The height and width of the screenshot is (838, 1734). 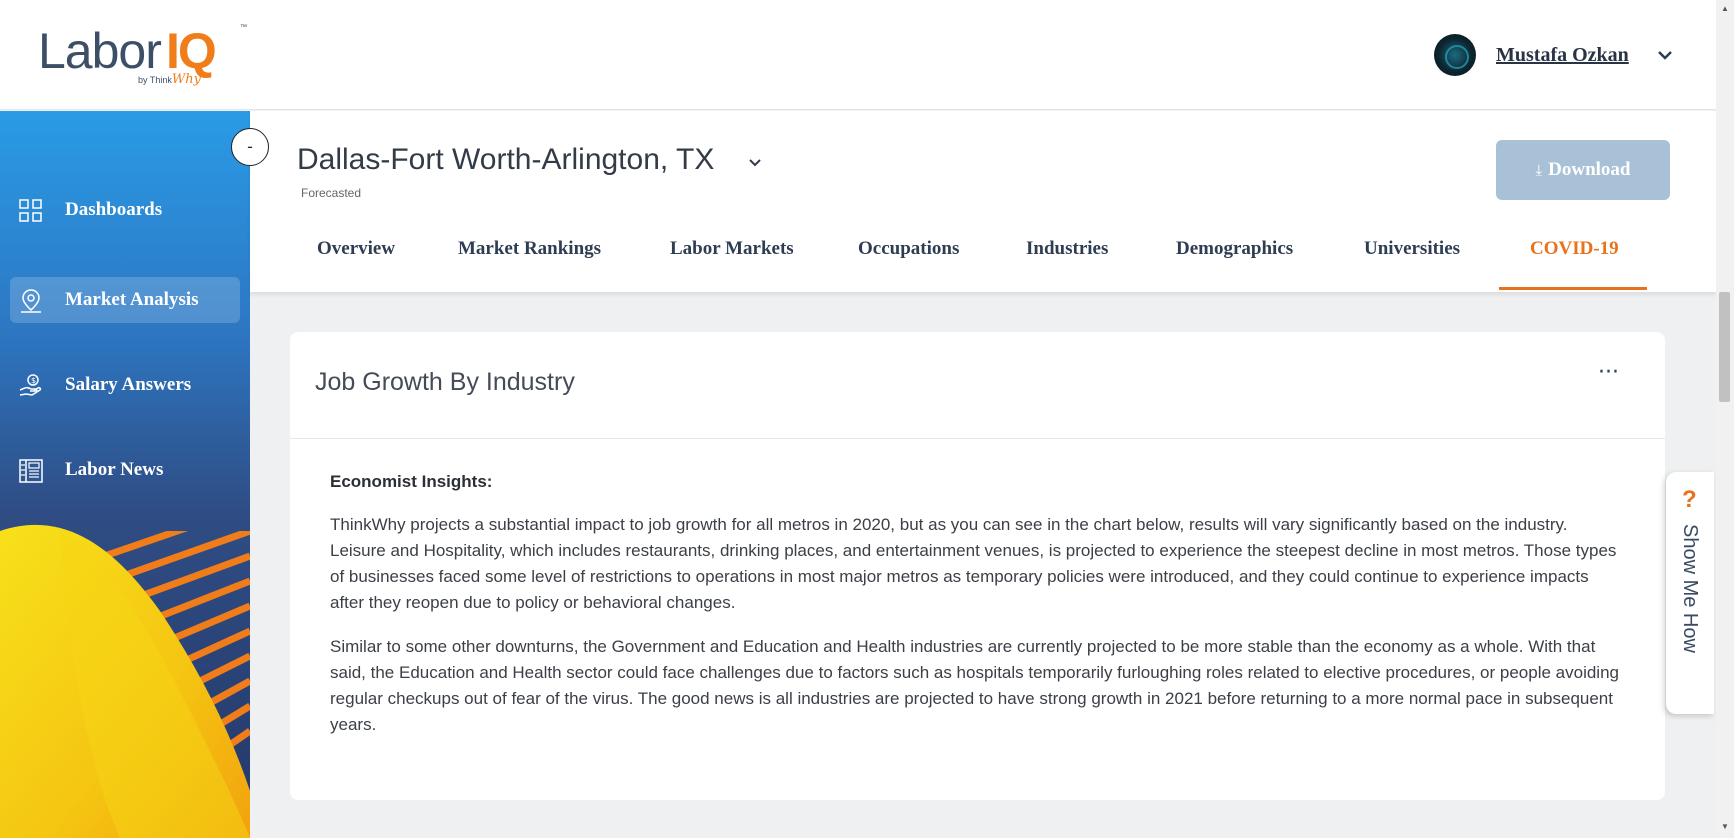 I want to click on logo-why-text: Why, so click(x=186, y=79).